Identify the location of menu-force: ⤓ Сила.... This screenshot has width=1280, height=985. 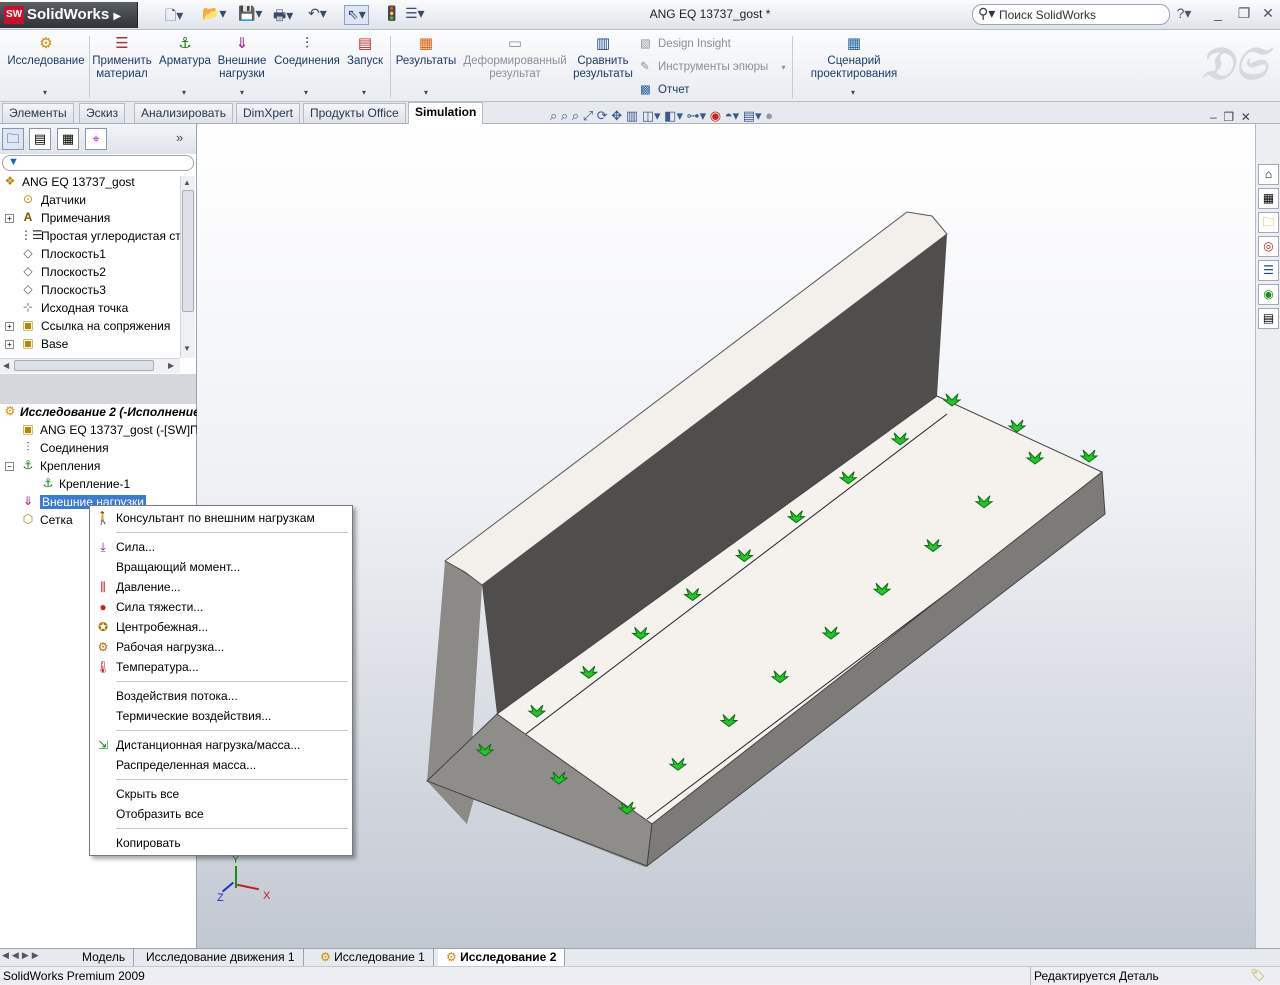
(221, 547).